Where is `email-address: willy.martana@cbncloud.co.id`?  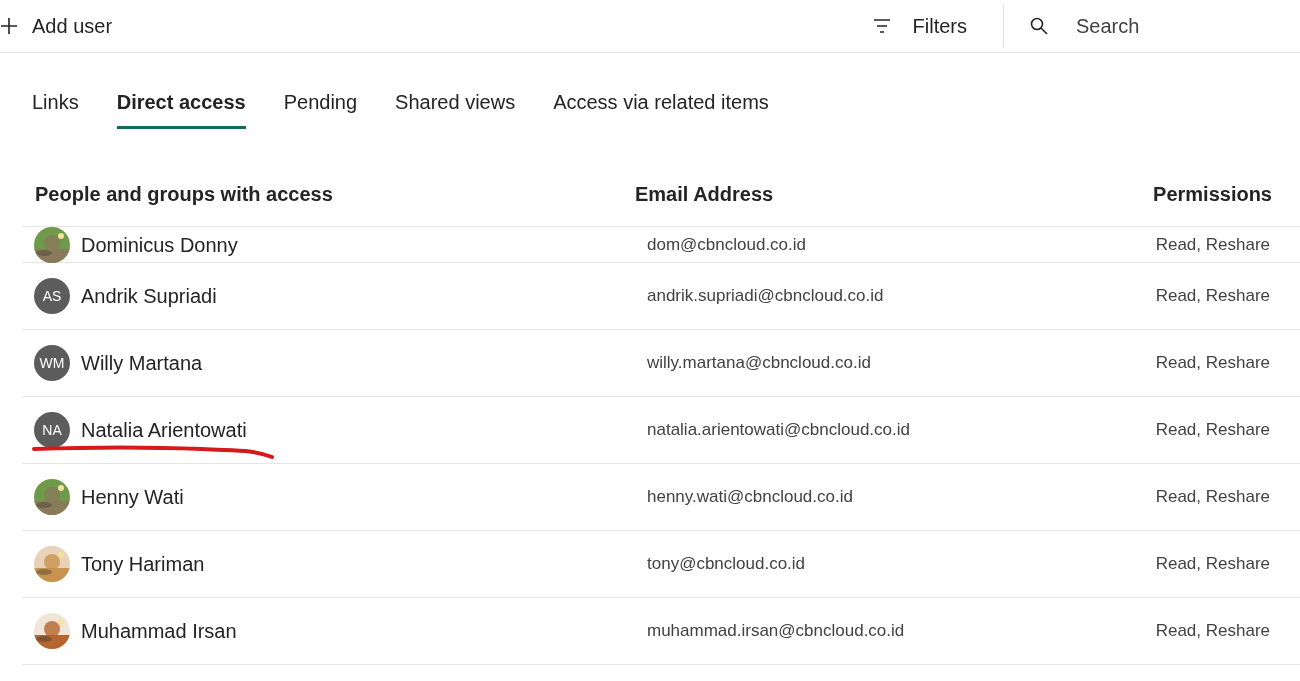
email-address: willy.martana@cbncloud.co.id is located at coordinates (759, 363).